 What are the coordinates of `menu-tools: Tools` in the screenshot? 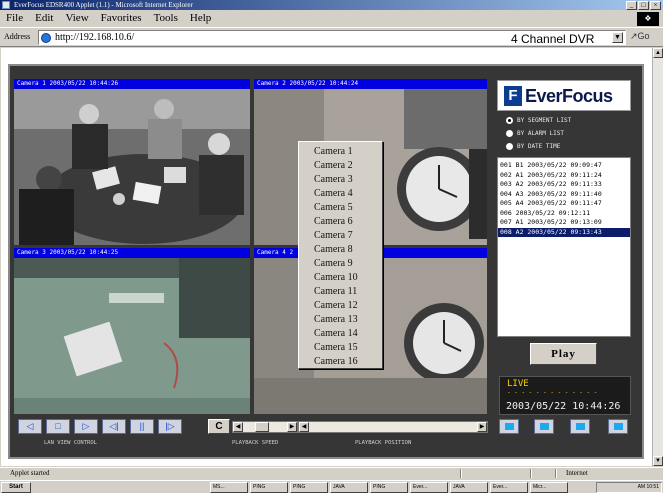 It's located at (166, 18).